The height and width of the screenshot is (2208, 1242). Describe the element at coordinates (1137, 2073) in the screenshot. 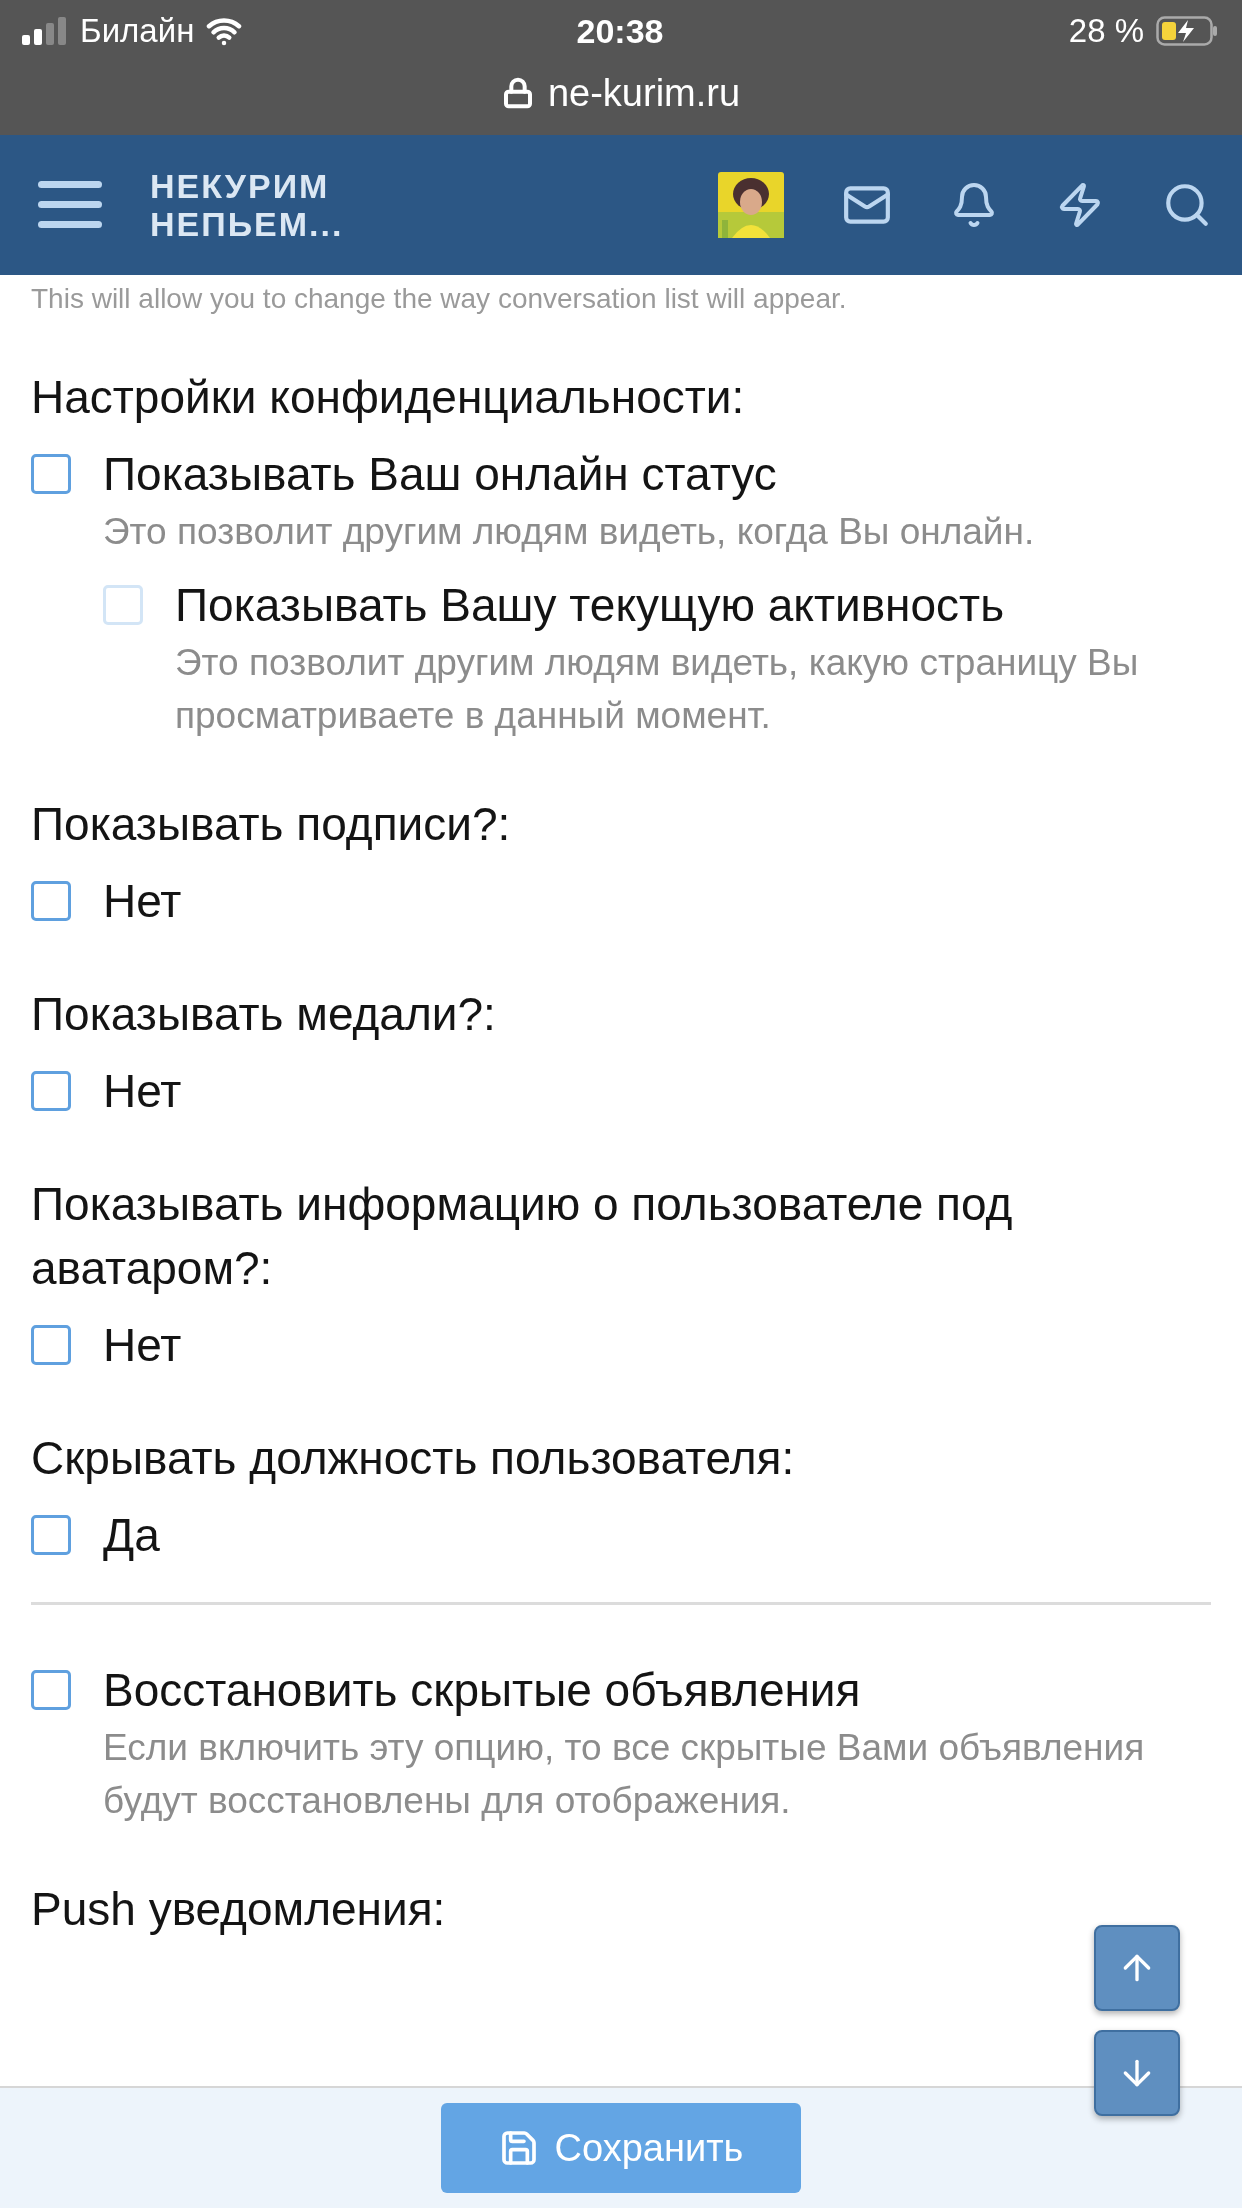

I see `scroll-down-button` at that location.